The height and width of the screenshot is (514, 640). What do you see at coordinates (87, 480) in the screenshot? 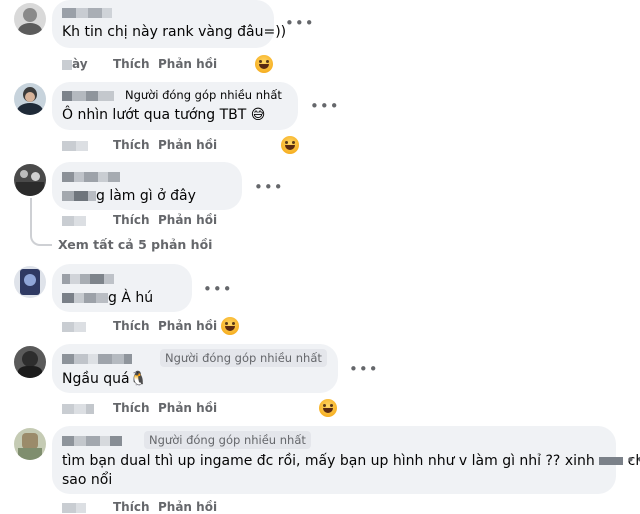
I see `comment-text-line2: sao nổi` at bounding box center [87, 480].